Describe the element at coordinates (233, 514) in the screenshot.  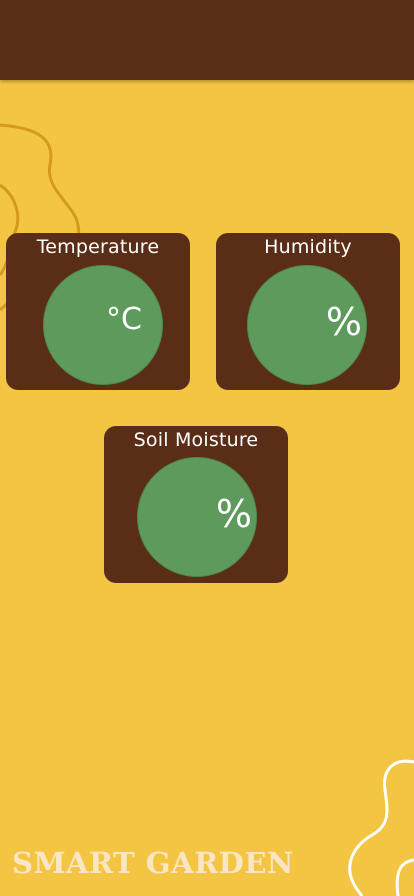
I see `soil-moisture-unit: %` at that location.